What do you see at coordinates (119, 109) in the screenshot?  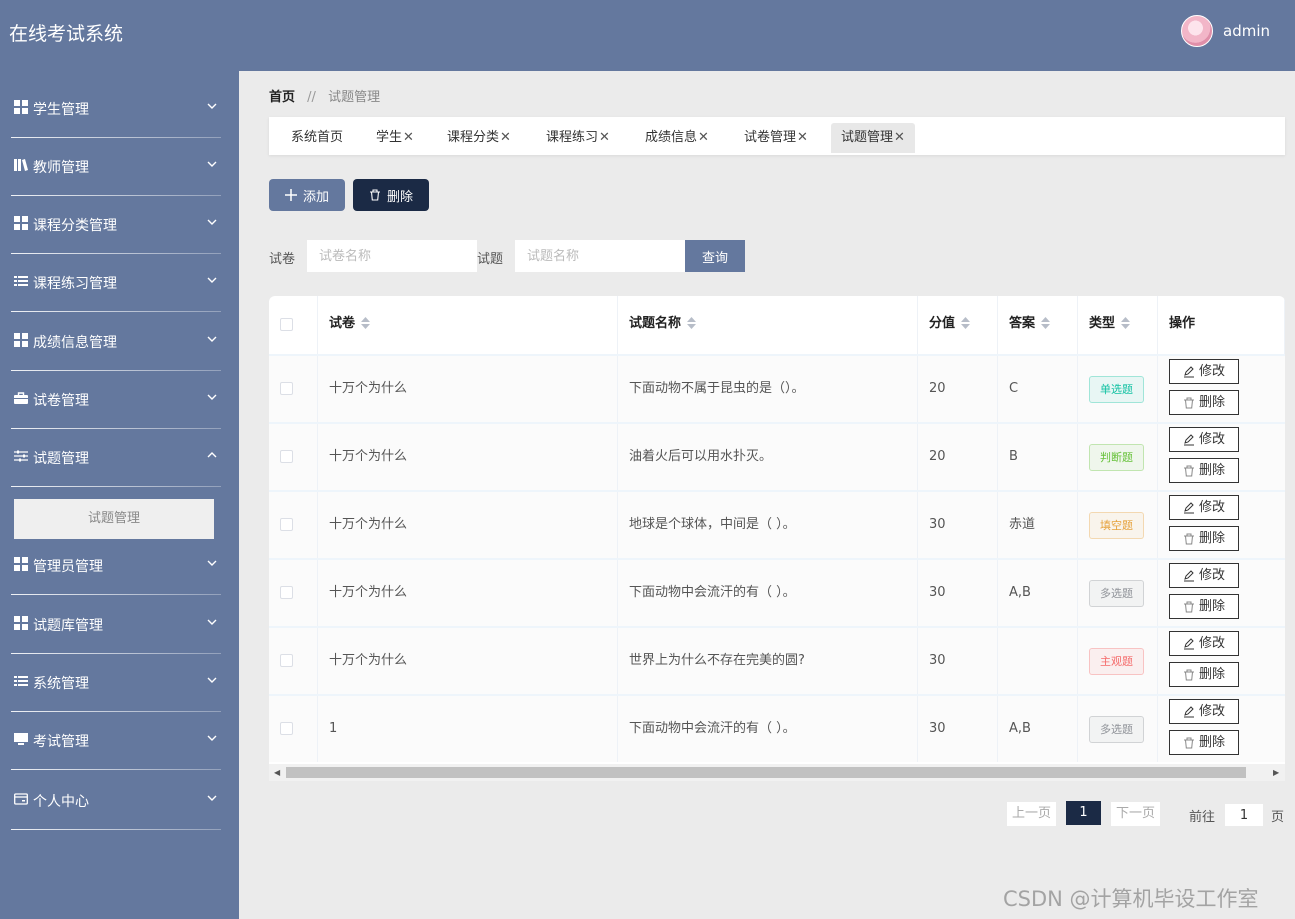 I see `sidebar-item-0: 学生管理` at bounding box center [119, 109].